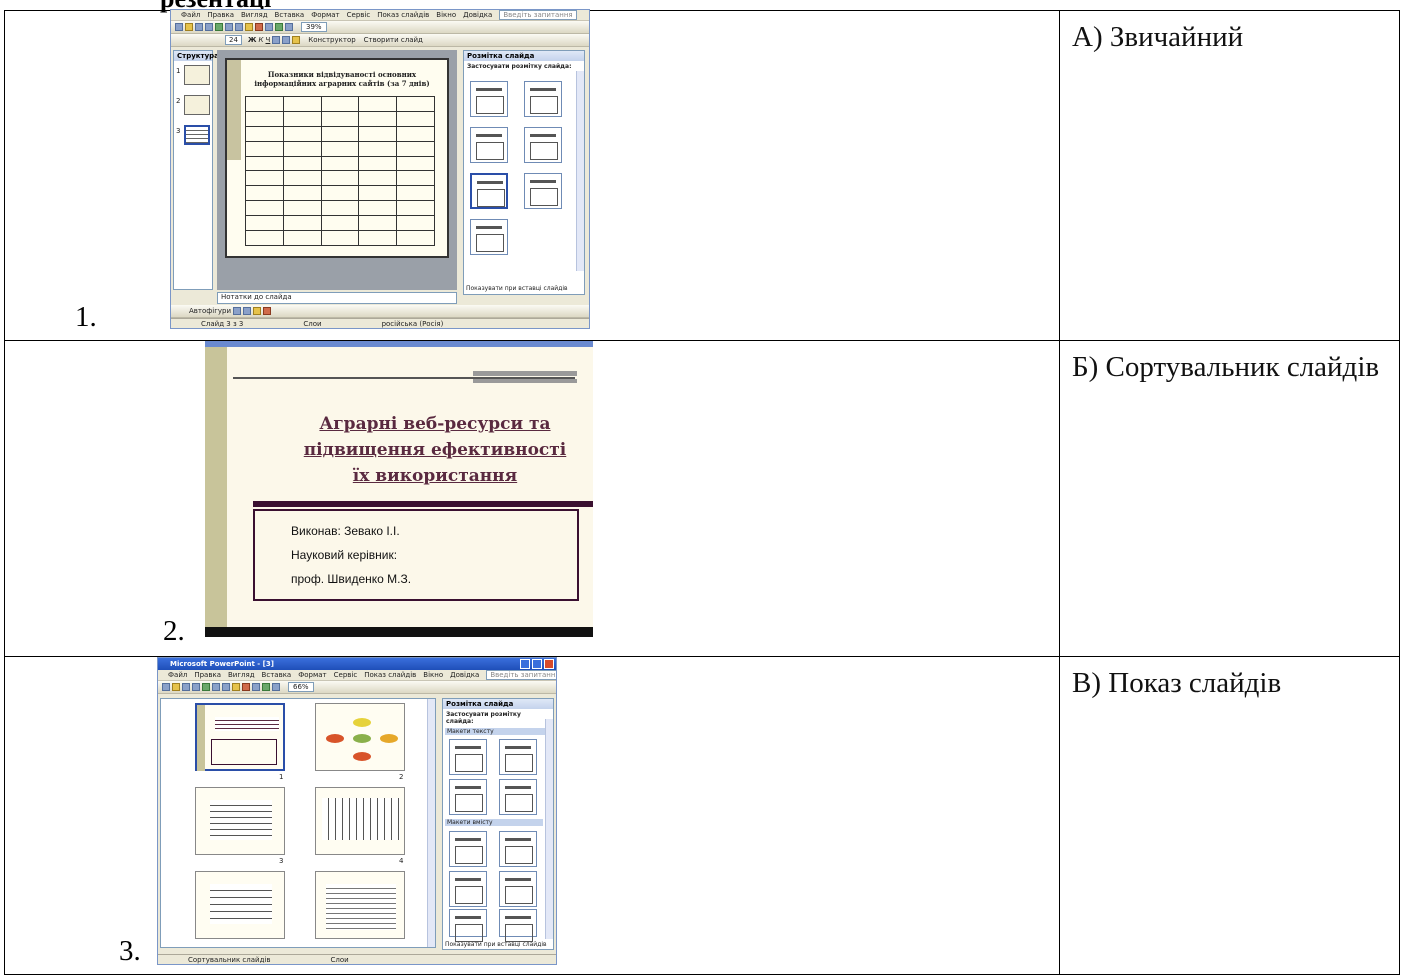  I want to click on close-icon, so click(549, 664).